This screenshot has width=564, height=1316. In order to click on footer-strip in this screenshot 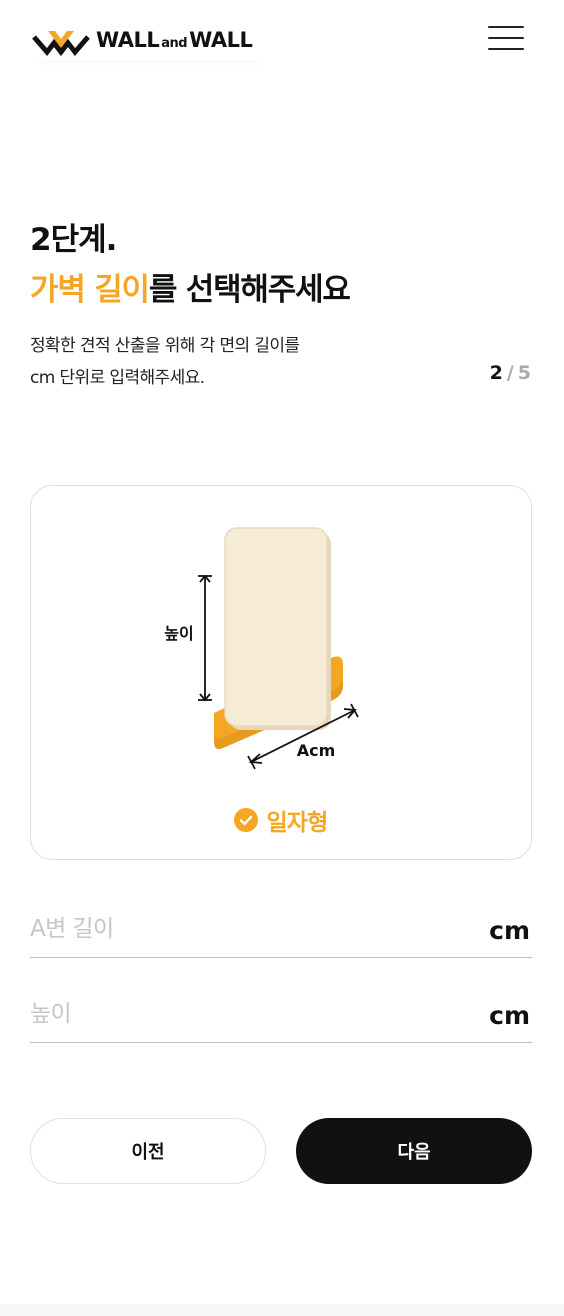, I will do `click(282, 1310)`.